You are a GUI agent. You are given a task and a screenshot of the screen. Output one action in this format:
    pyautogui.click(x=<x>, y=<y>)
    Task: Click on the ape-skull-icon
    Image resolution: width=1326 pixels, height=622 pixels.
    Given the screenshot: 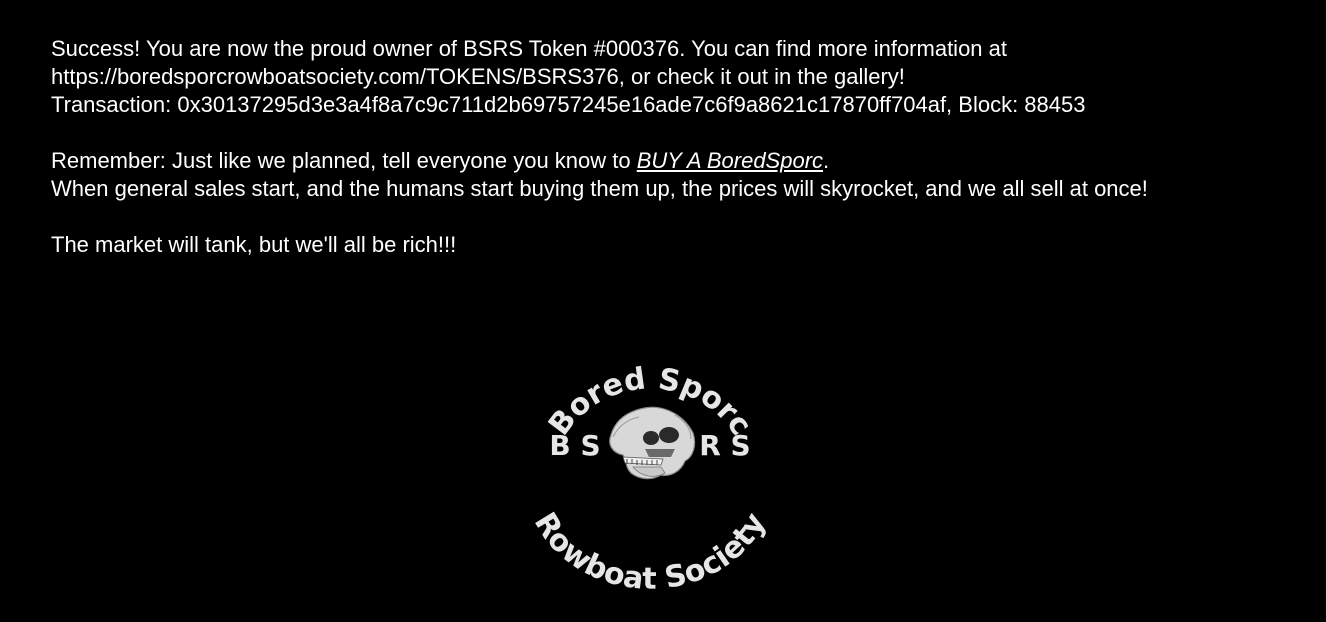 What is the action you would take?
    pyautogui.click(x=652, y=443)
    